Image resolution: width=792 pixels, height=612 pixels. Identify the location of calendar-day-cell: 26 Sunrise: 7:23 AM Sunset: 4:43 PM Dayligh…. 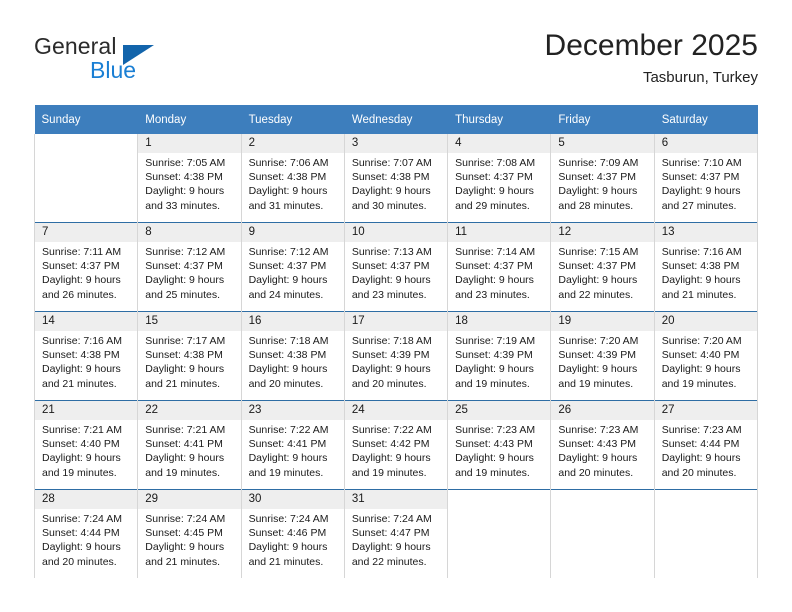
(602, 445).